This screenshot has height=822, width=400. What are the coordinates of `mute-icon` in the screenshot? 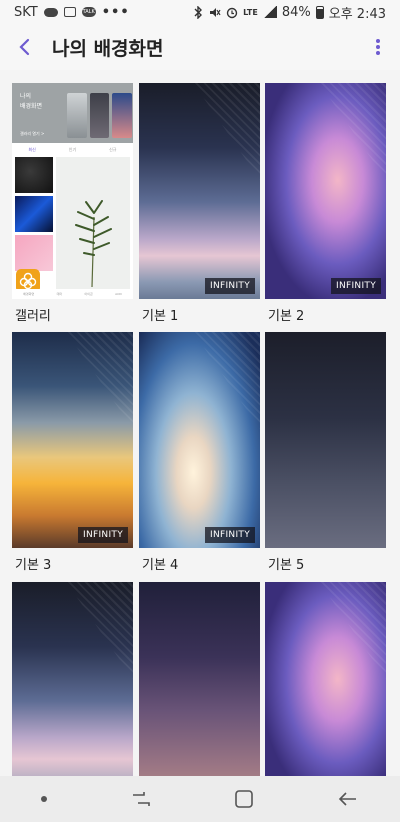 It's located at (215, 12).